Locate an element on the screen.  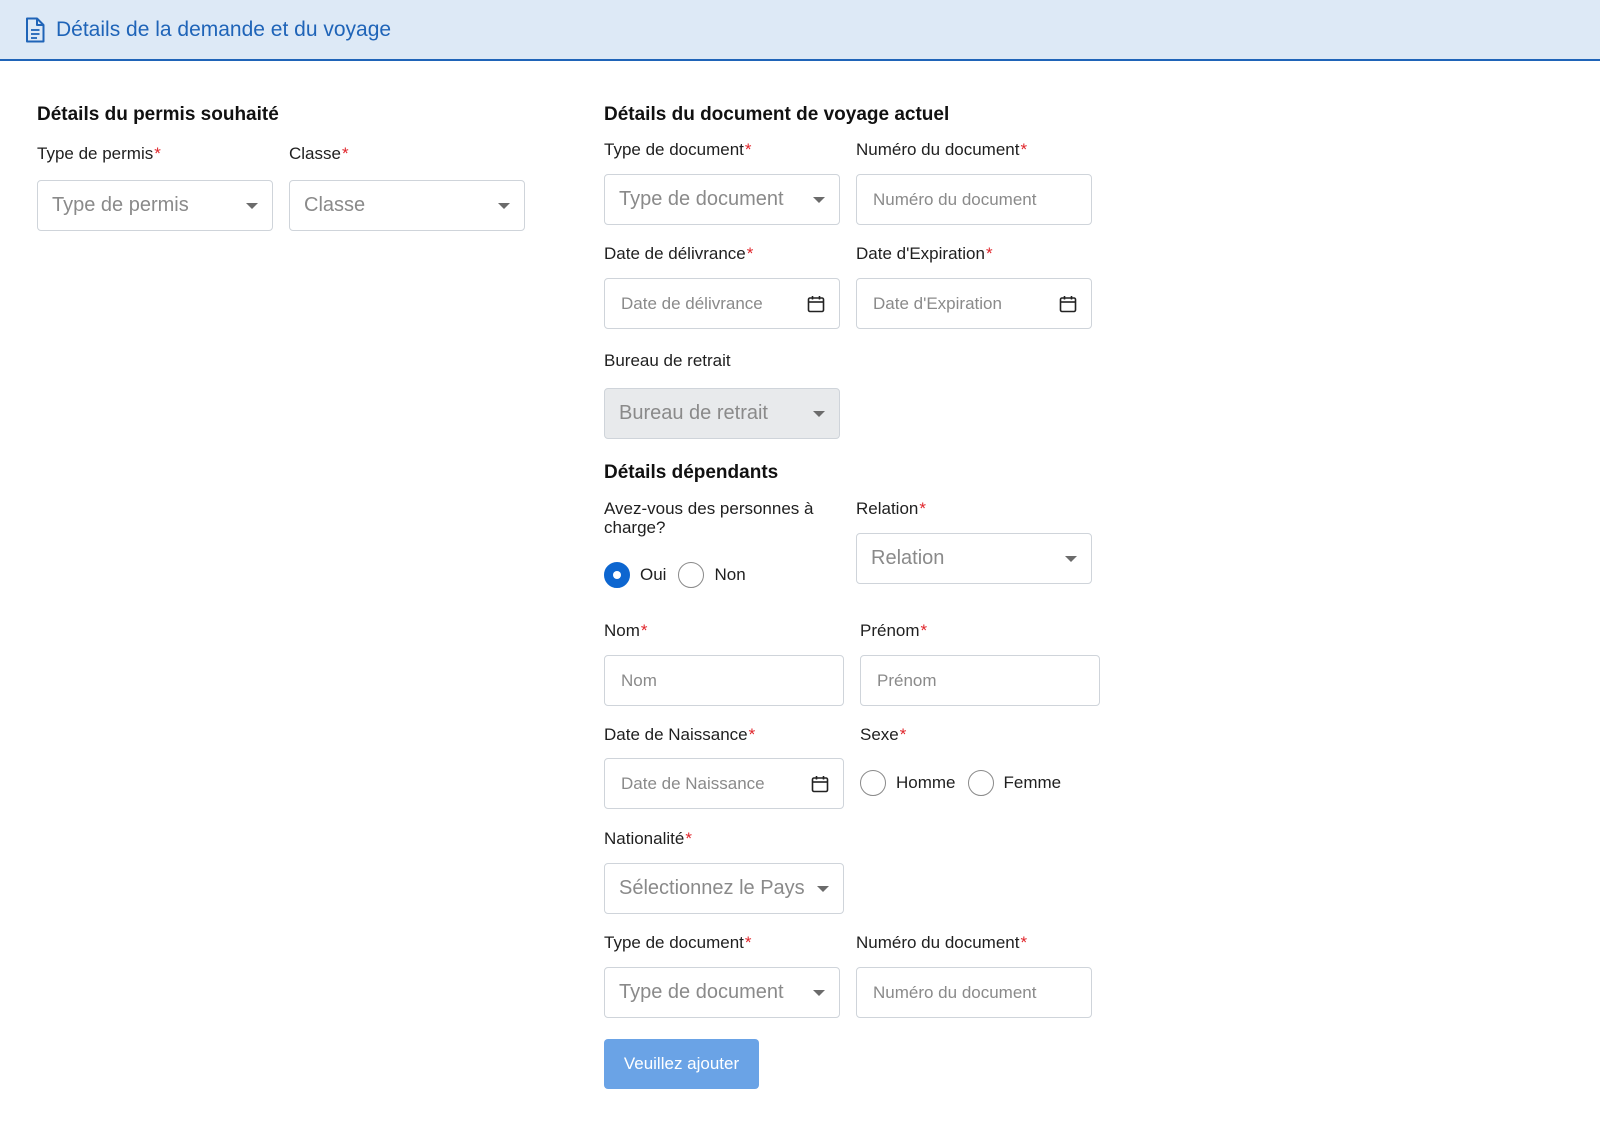
nationality-placeholder: Sélectionnez le Pays is located at coordinates (712, 888).